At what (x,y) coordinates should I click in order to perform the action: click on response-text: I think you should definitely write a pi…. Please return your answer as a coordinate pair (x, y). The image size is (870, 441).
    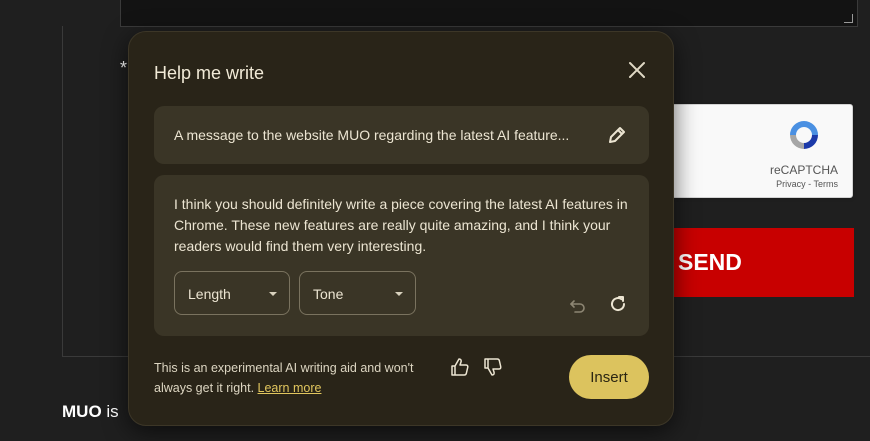
    Looking at the image, I should click on (401, 225).